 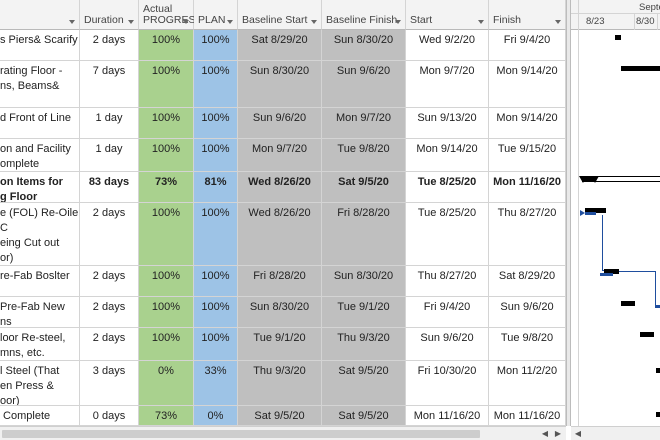 I want to click on finish-cell: Tue 9/8/20, so click(x=527, y=344).